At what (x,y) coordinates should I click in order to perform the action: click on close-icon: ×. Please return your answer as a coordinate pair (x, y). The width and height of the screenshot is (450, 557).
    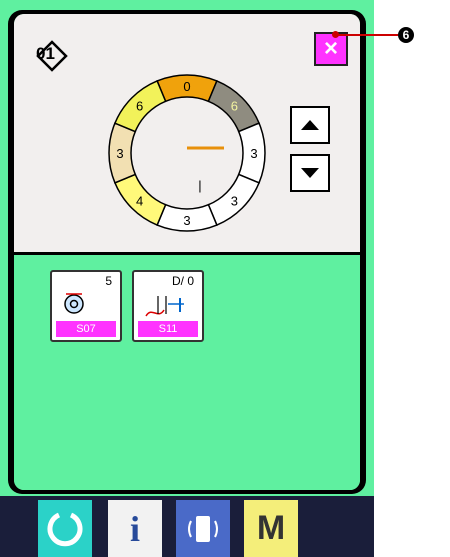
    Looking at the image, I should click on (330, 48).